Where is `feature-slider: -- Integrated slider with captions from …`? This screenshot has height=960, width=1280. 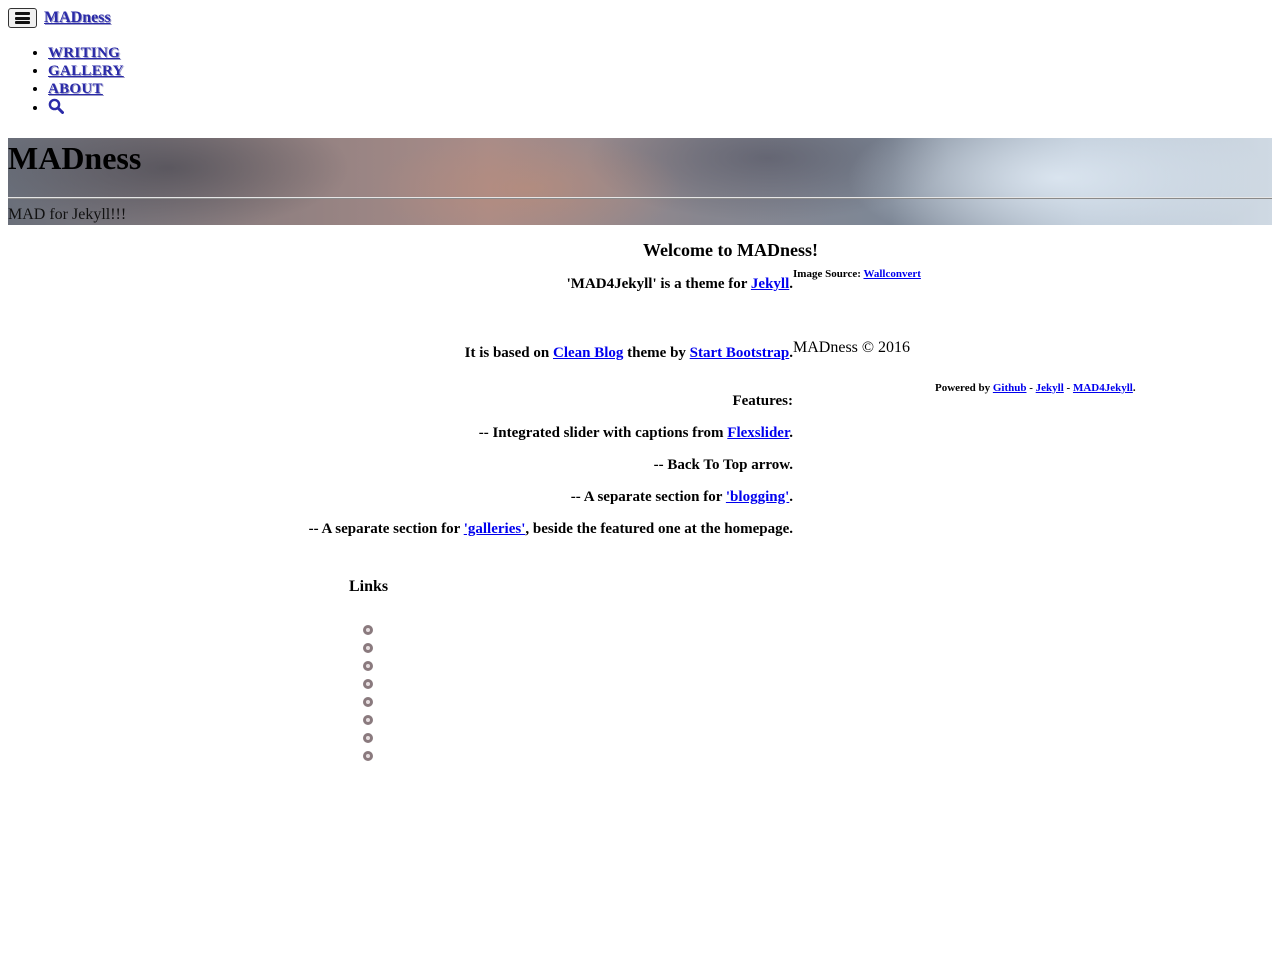 feature-slider: -- Integrated slider with captions from … is located at coordinates (635, 433).